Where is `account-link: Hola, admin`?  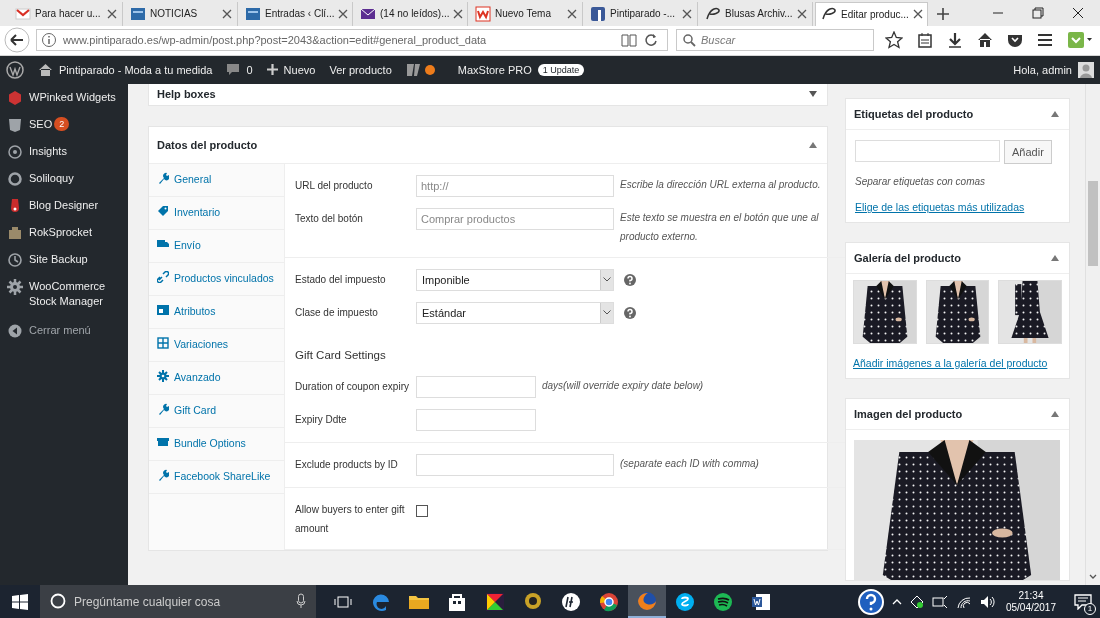 account-link: Hola, admin is located at coordinates (1053, 69).